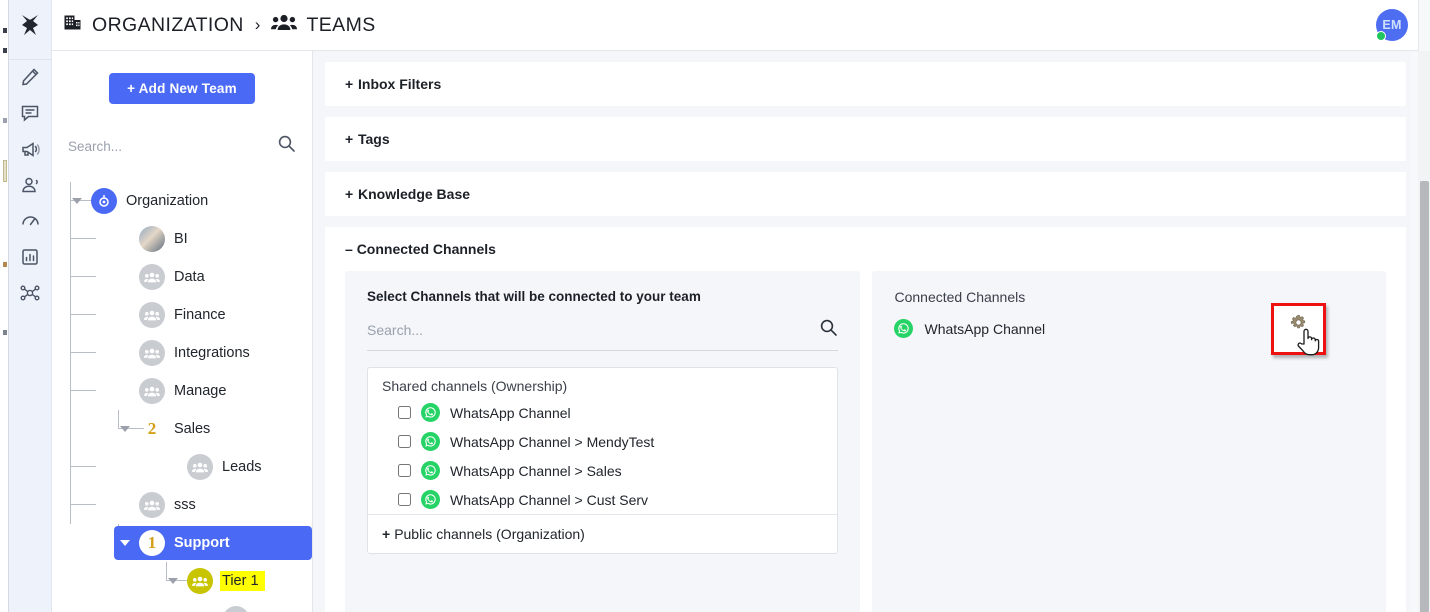  Describe the element at coordinates (185, 505) in the screenshot. I see `sidebar-item-label: sss` at that location.